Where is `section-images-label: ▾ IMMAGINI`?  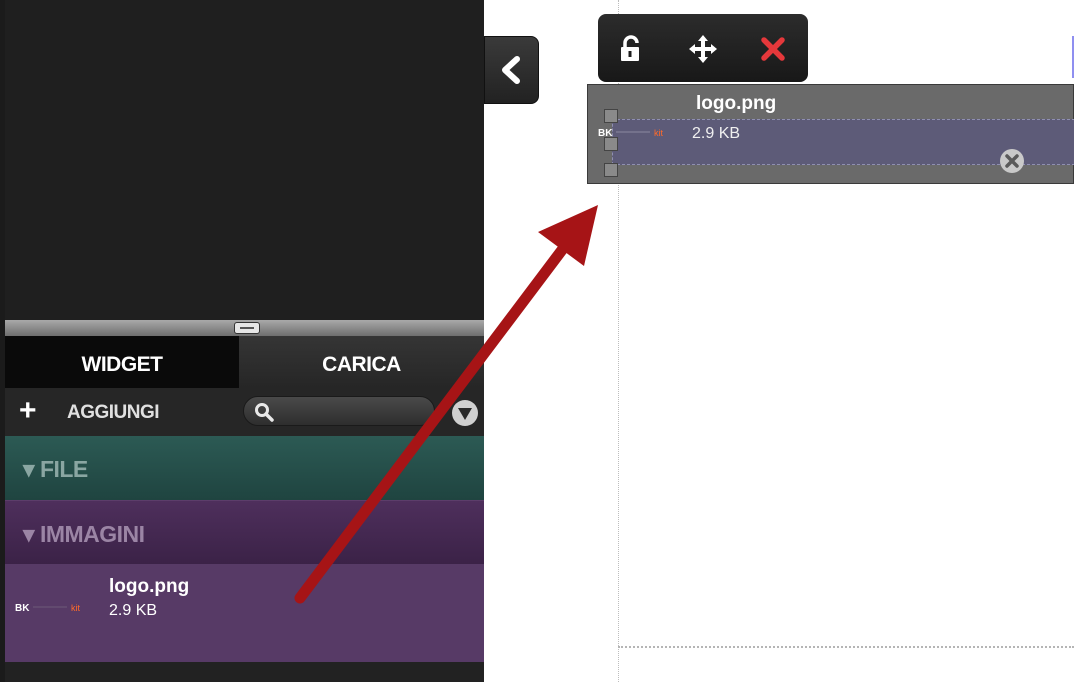
section-images-label: ▾ IMMAGINI is located at coordinates (84, 534).